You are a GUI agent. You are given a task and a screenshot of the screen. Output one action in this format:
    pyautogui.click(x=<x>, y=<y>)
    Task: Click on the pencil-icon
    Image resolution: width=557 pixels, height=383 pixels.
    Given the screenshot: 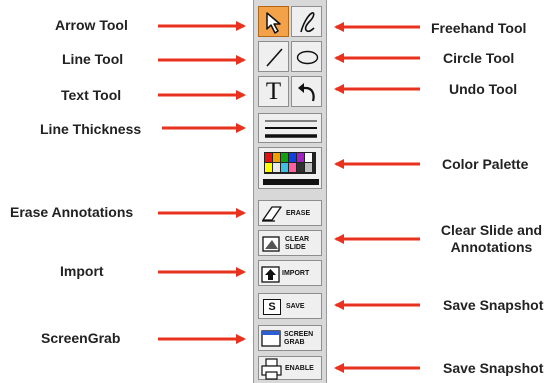 What is the action you would take?
    pyautogui.click(x=307, y=22)
    